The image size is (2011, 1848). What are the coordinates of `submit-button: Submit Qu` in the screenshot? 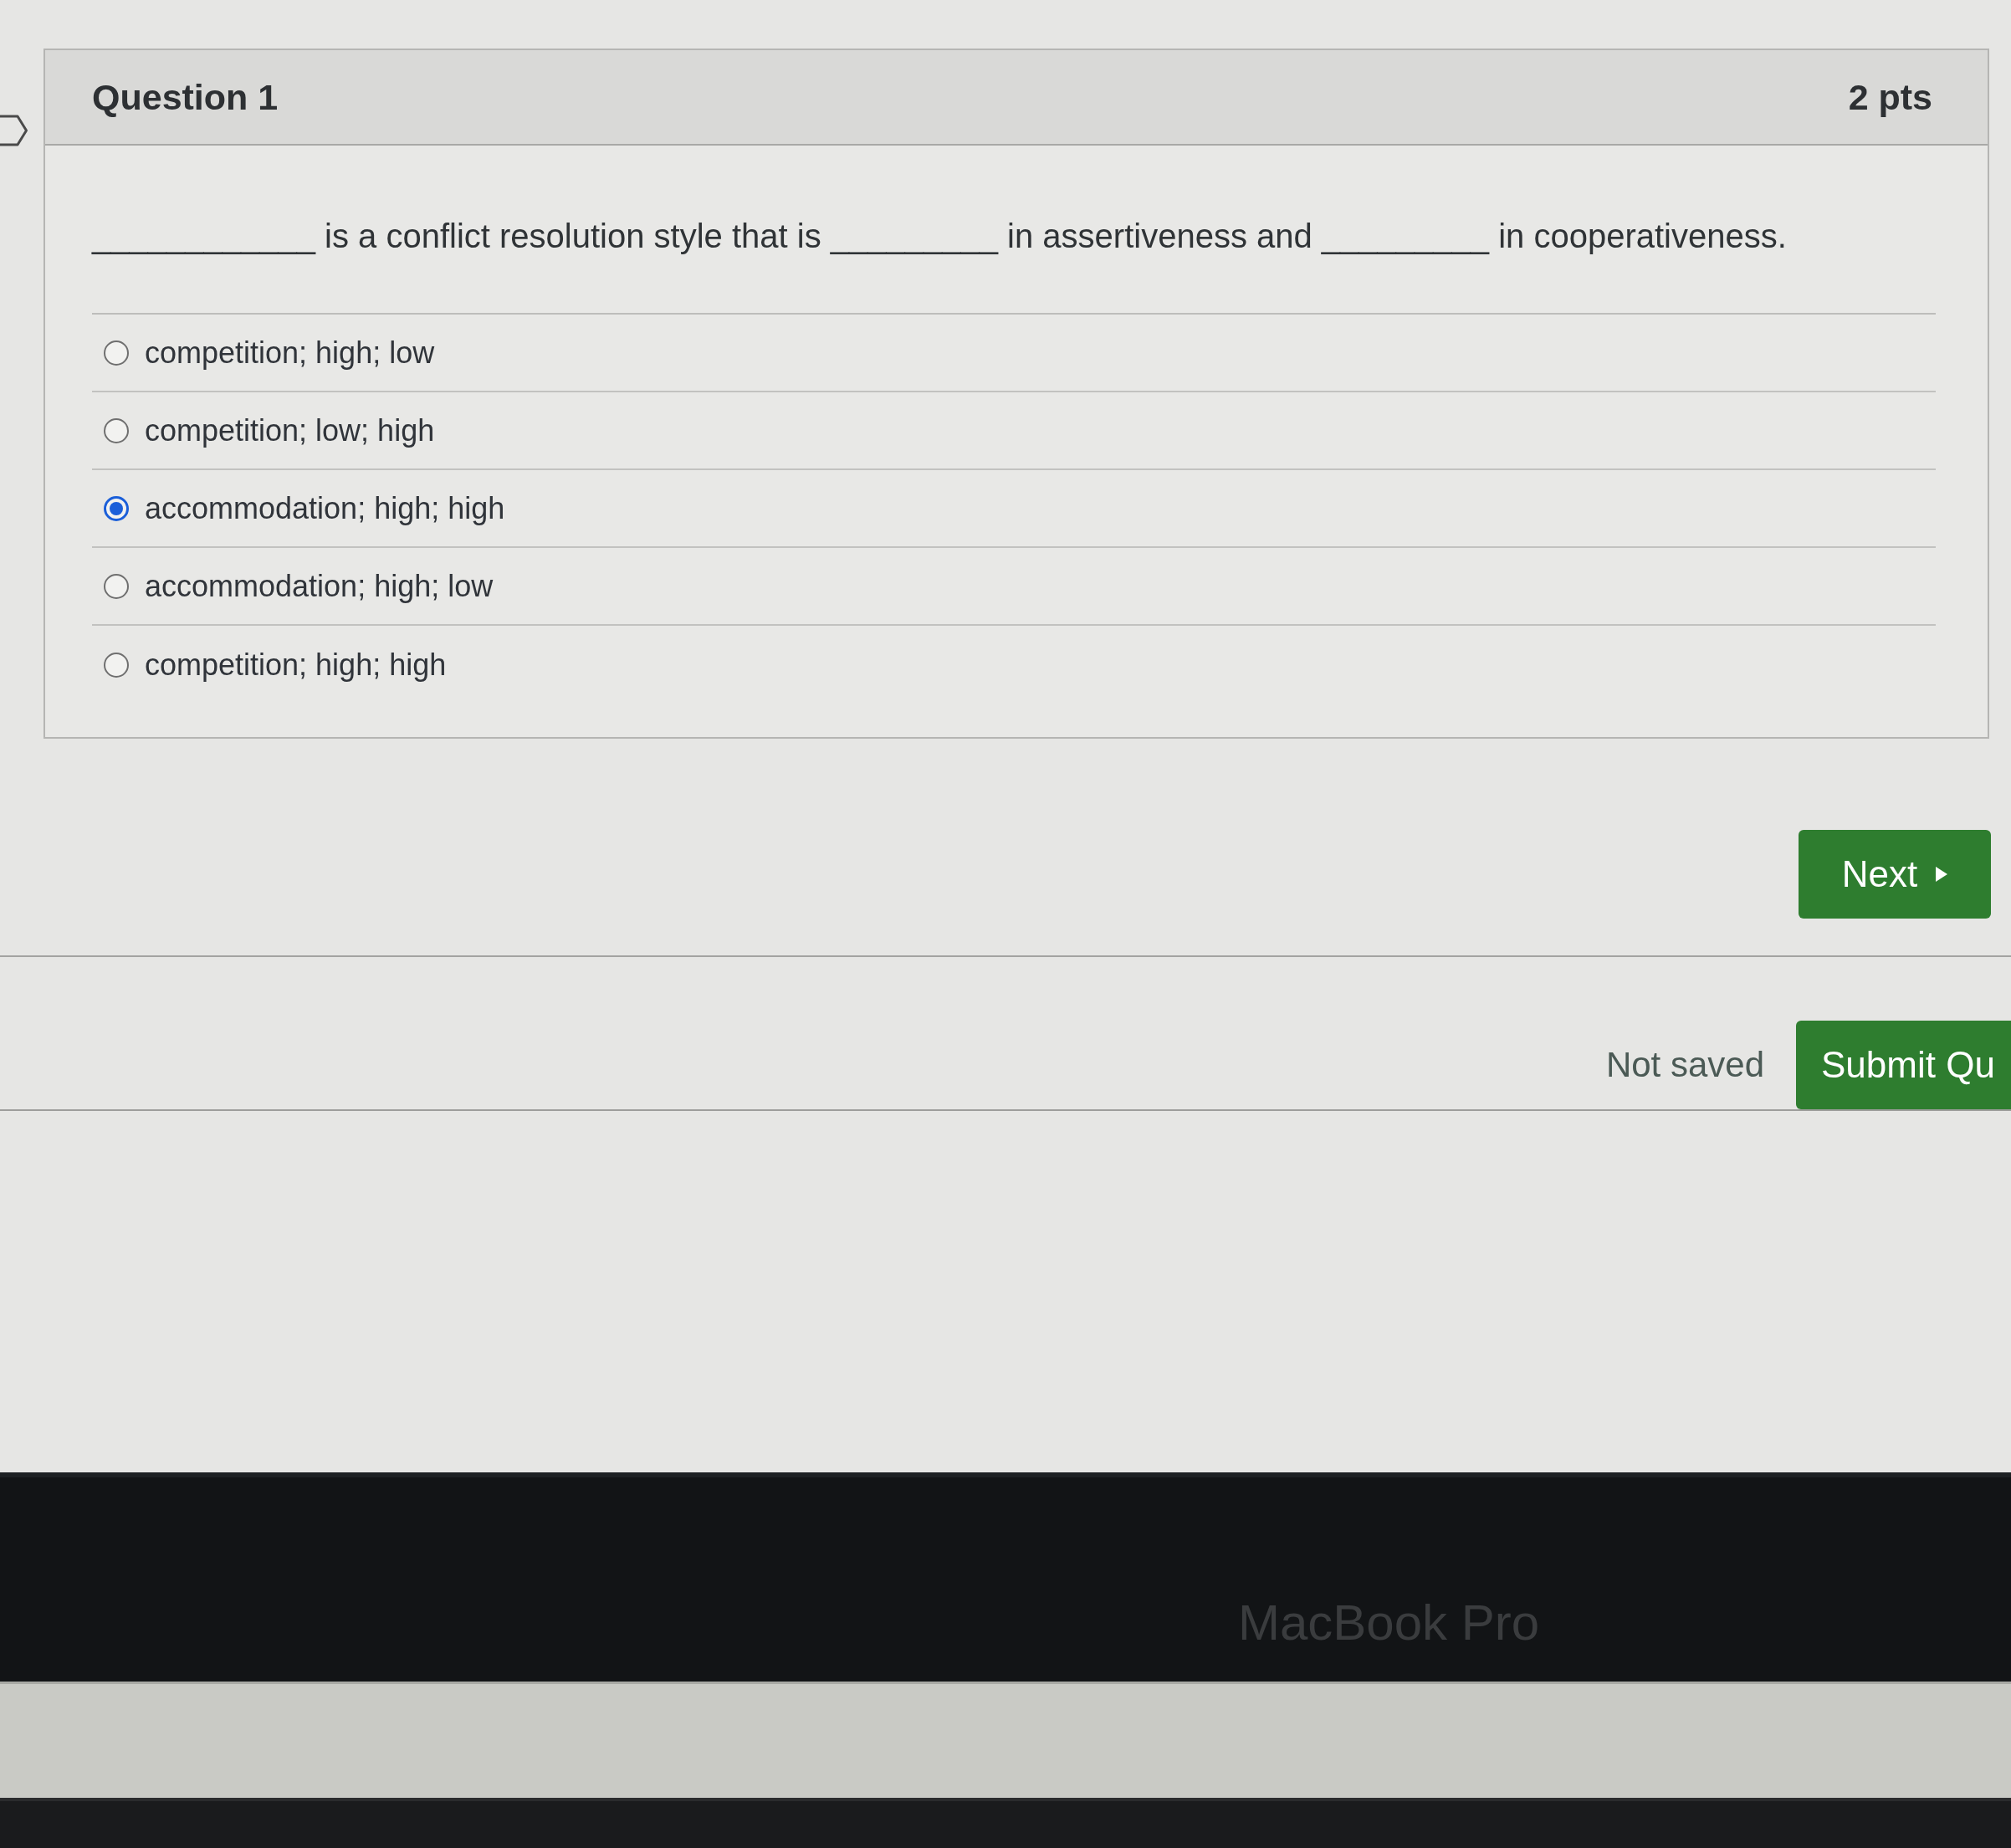 It's located at (1903, 1065).